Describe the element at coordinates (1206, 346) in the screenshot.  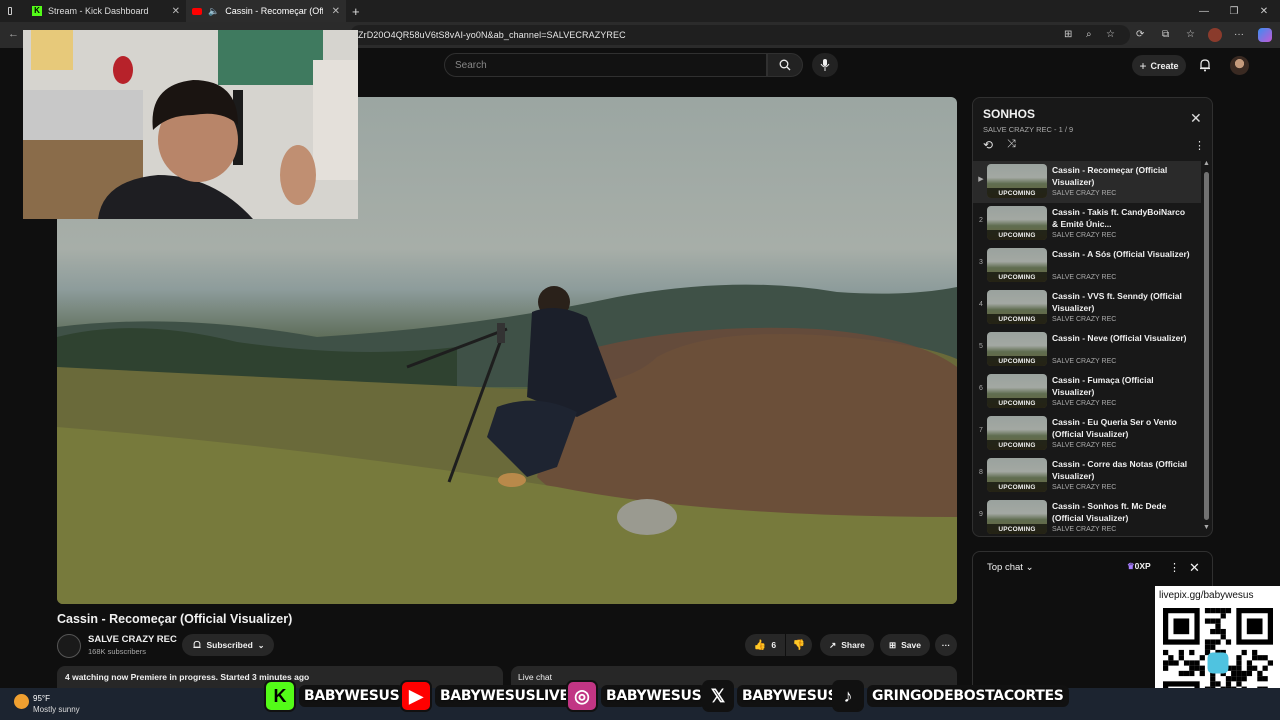
I see `playlist-scrollbar` at that location.